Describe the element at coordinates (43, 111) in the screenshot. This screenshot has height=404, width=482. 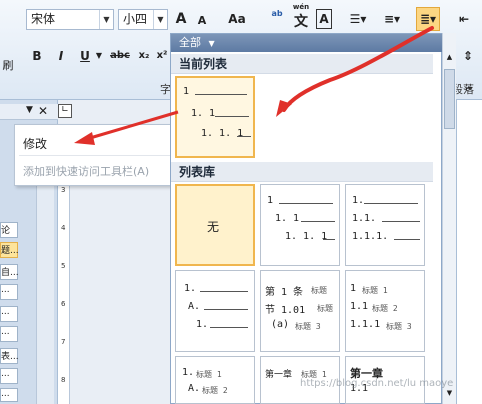
I see `close-icon: ✕` at that location.